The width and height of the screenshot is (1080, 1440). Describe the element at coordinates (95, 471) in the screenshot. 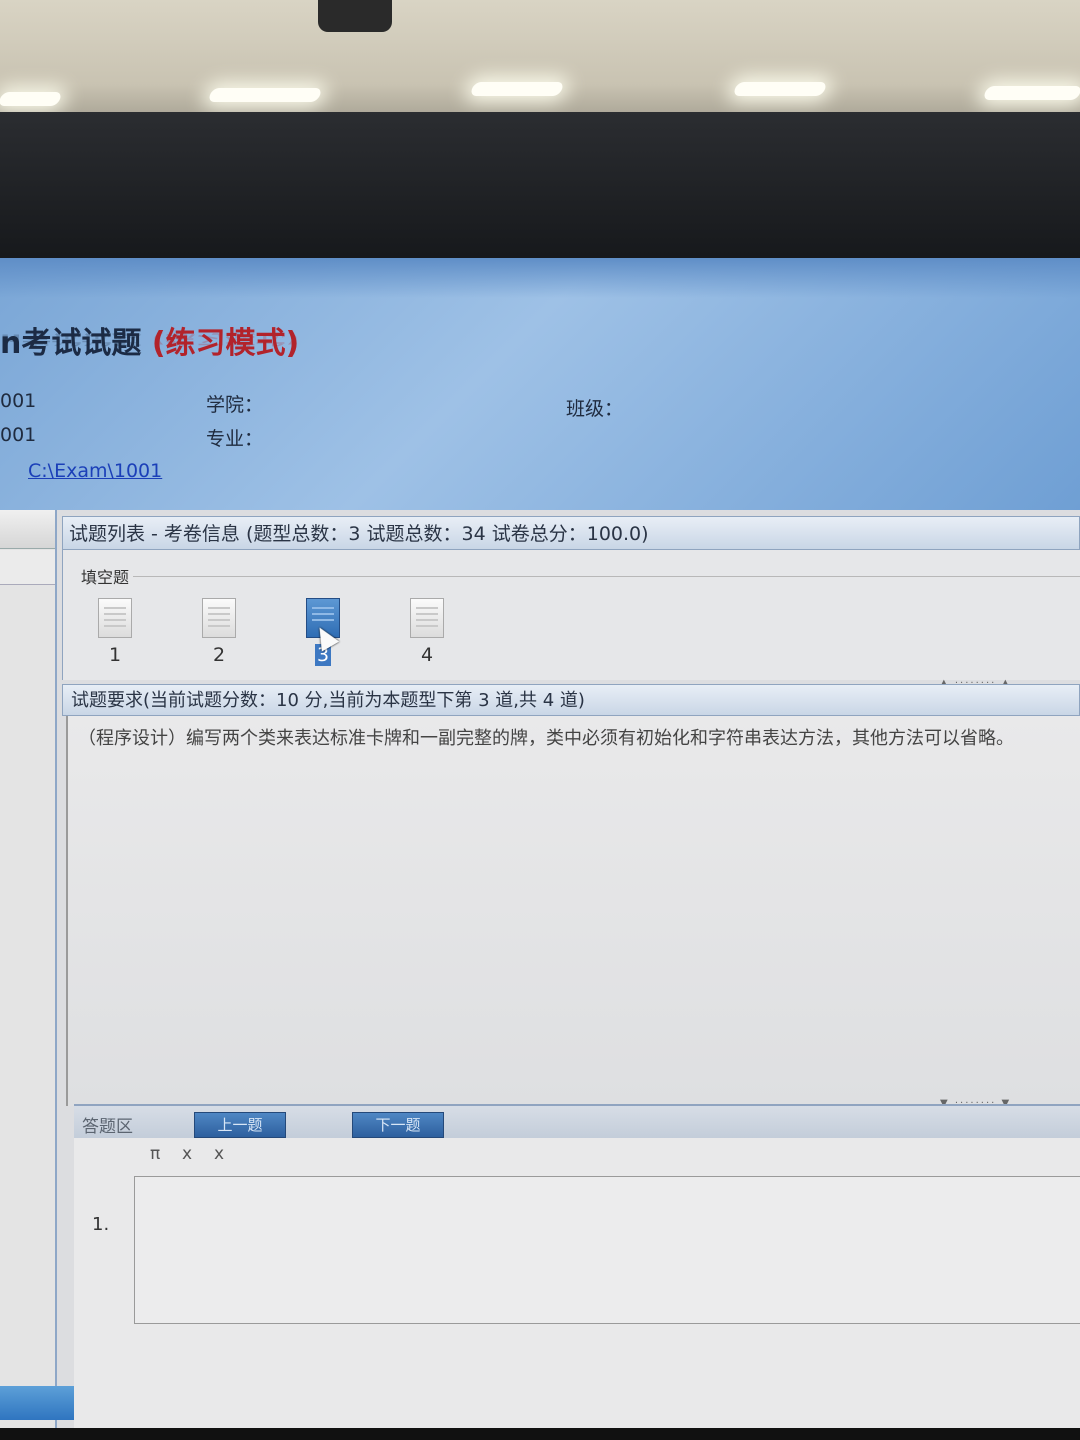

I see `exam-path-link: C:\Exam\1001` at that location.